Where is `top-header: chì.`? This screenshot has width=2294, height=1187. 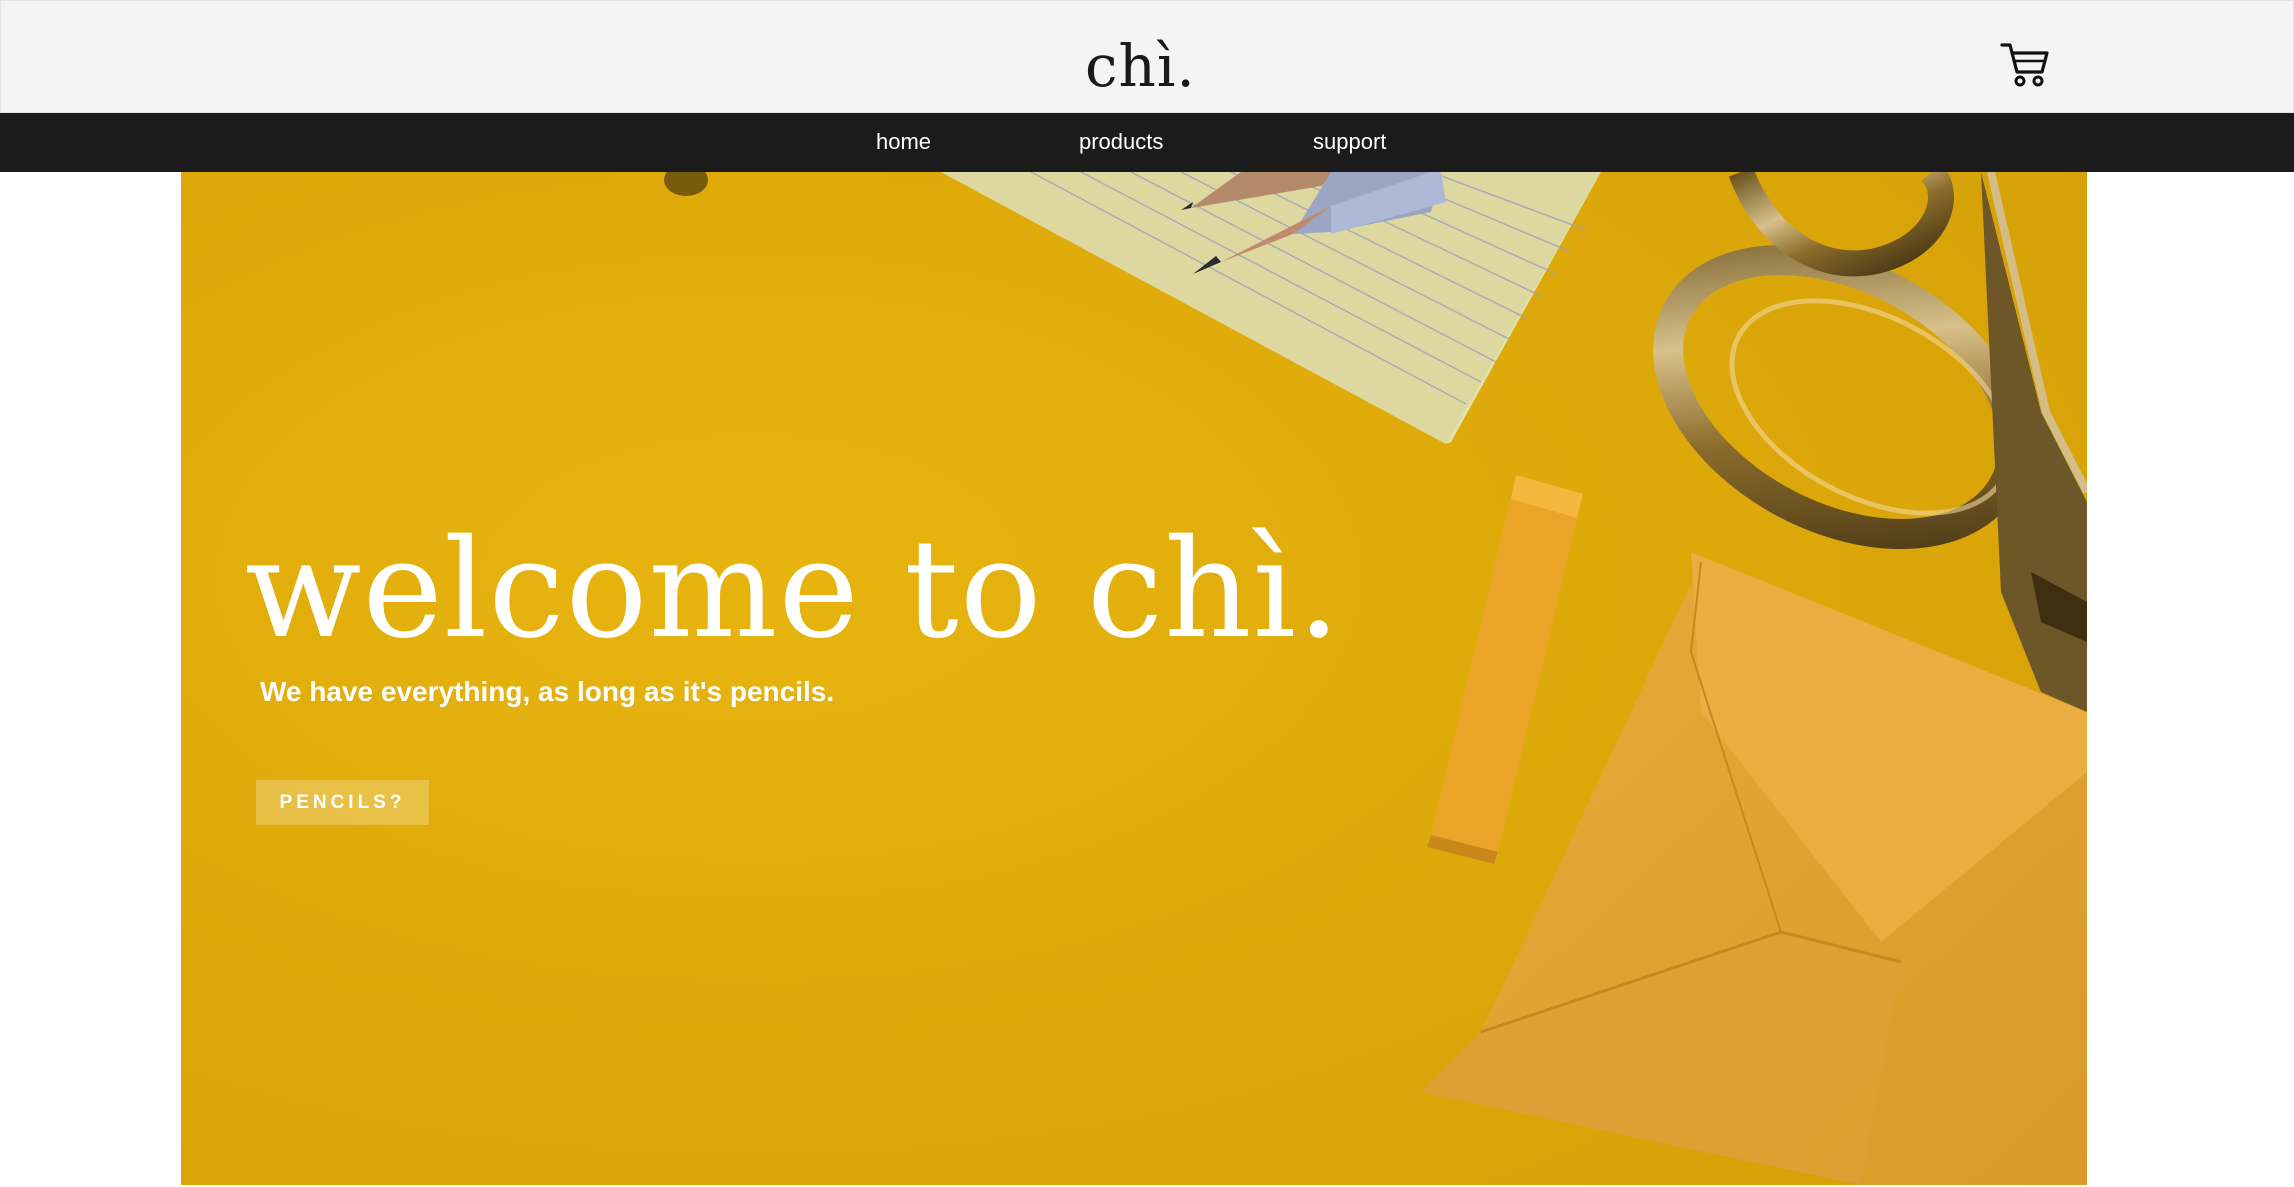
top-header: chì. is located at coordinates (1147, 56).